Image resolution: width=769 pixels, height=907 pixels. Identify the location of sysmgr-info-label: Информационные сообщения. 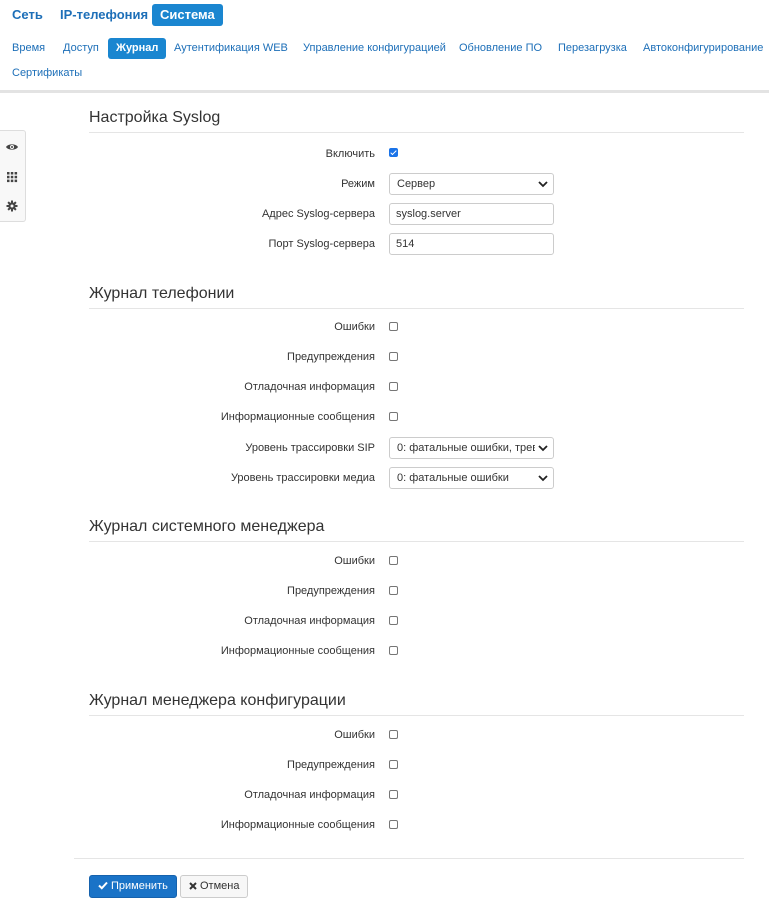
(297, 651).